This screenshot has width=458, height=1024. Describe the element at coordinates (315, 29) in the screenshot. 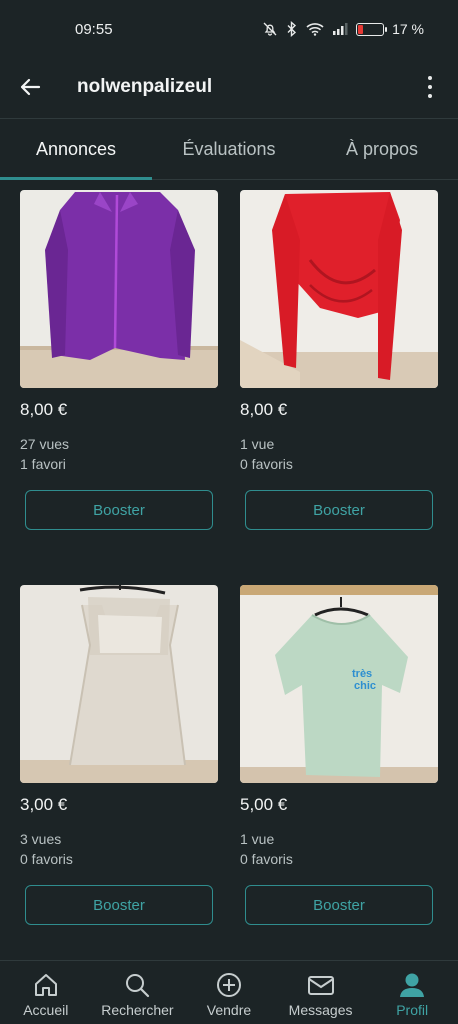

I see `wifi-icon` at that location.